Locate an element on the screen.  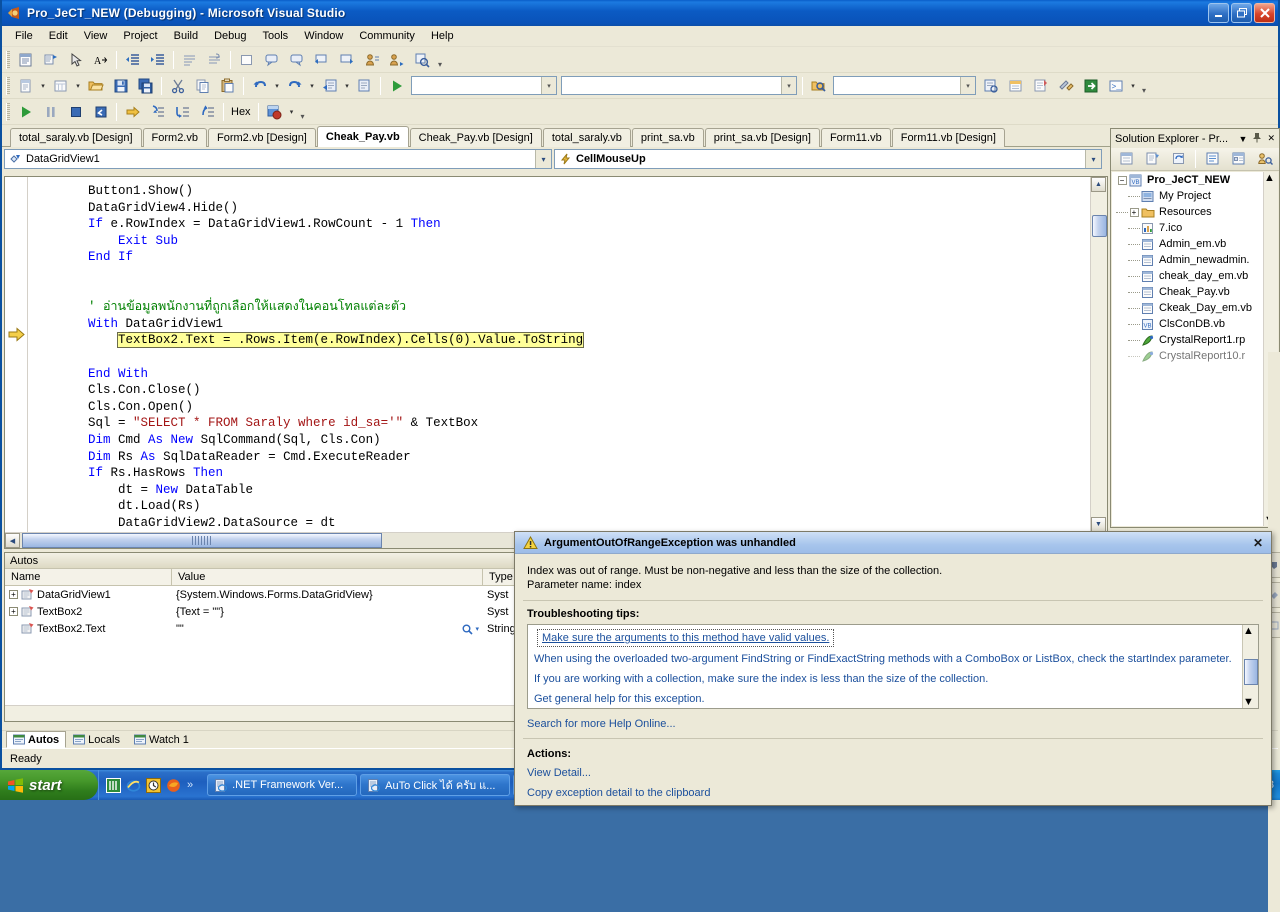
autos-value-cell: "" ▾ is located at coordinates (327, 629).